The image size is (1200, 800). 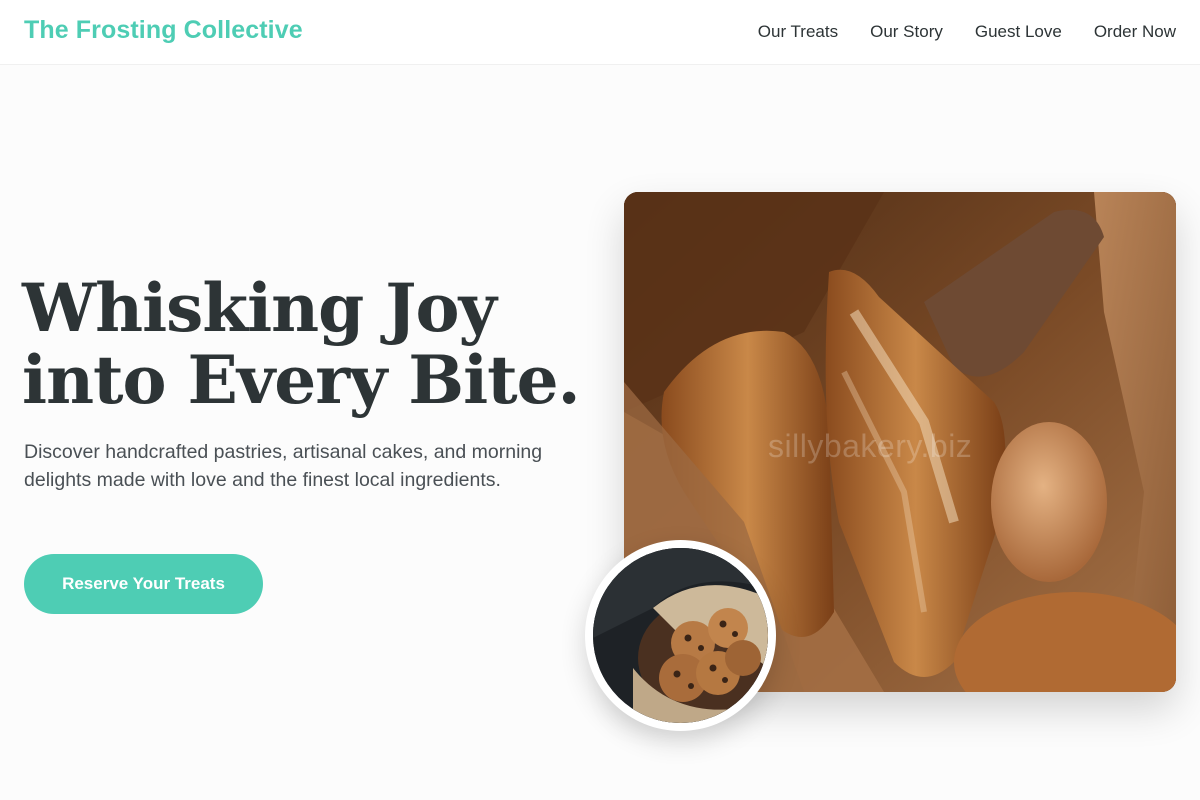 I want to click on brand-logo: The Frosting Collective, so click(x=163, y=30).